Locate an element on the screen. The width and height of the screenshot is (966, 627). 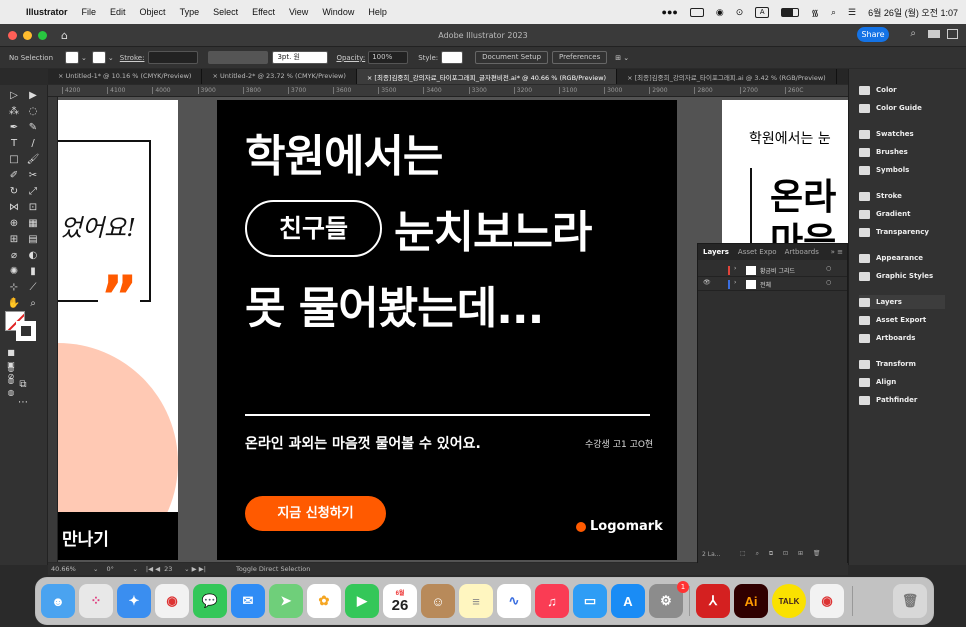
menu-effect: Effect is located at coordinates (263, 12).